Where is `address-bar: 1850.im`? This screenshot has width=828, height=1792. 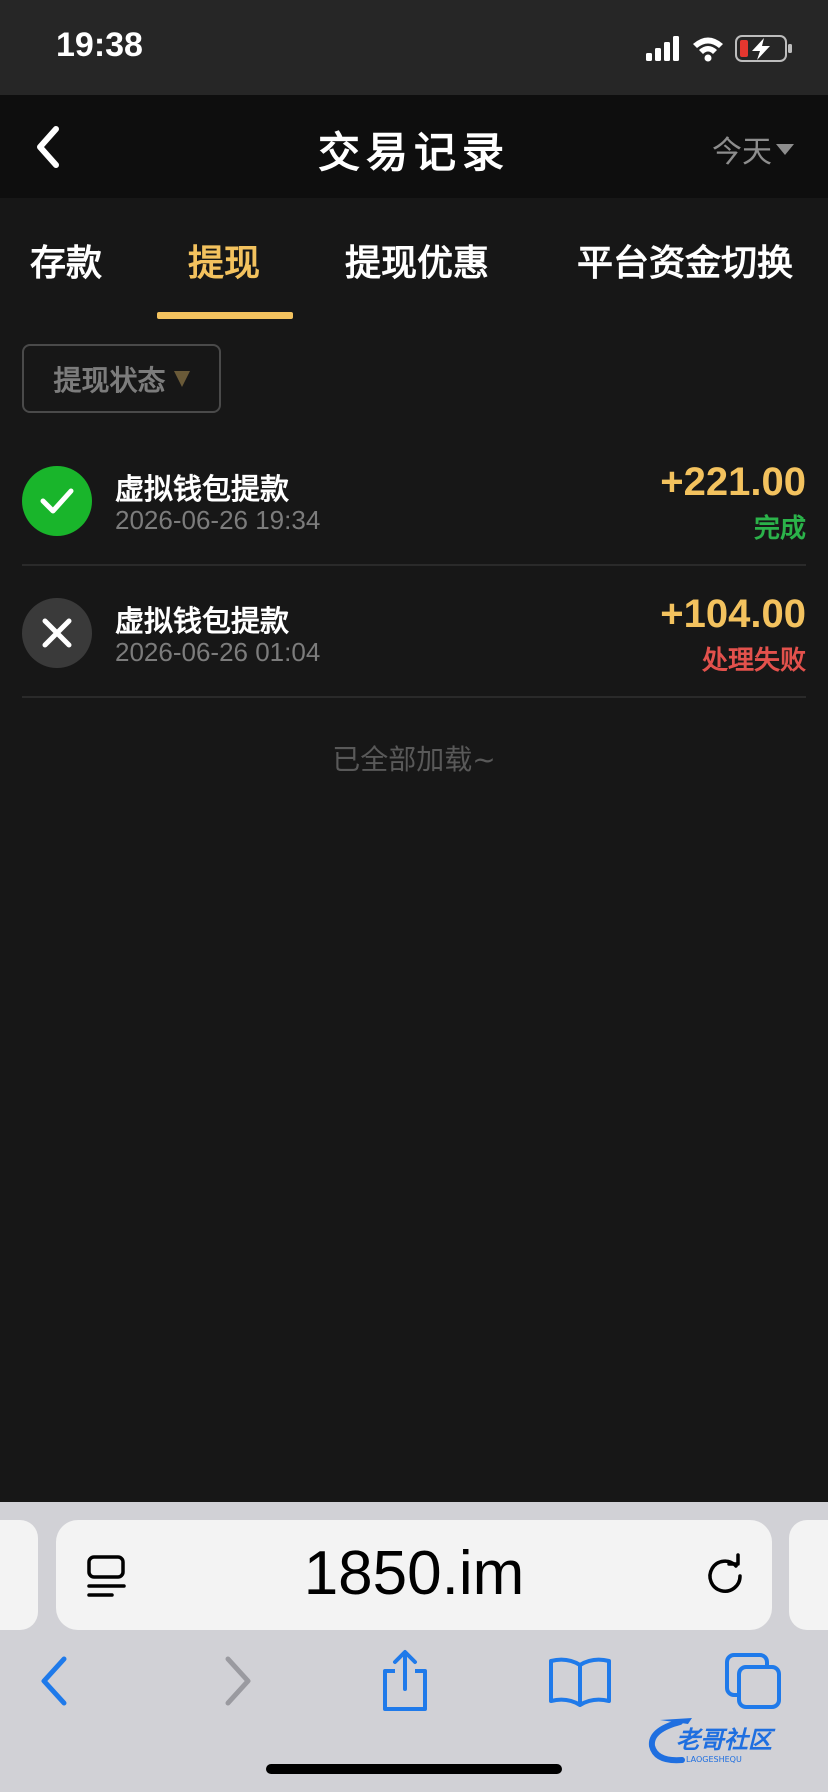 address-bar: 1850.im is located at coordinates (414, 1575).